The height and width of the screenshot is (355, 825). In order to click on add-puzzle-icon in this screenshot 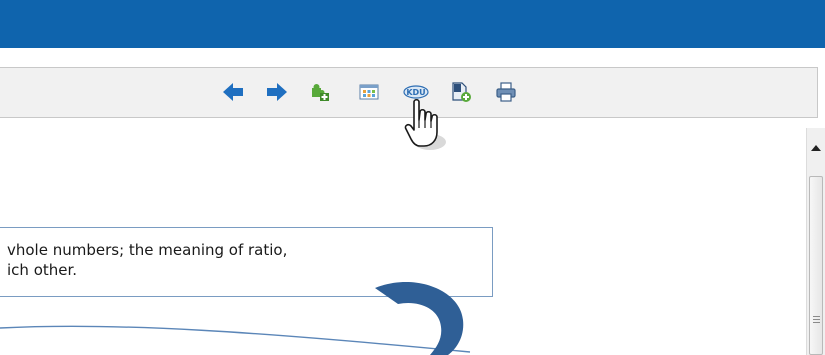, I will do `click(320, 92)`.